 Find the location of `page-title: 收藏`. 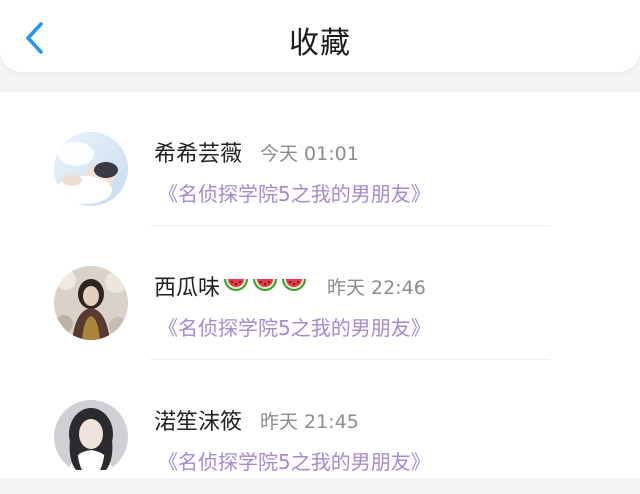

page-title: 收藏 is located at coordinates (320, 43).